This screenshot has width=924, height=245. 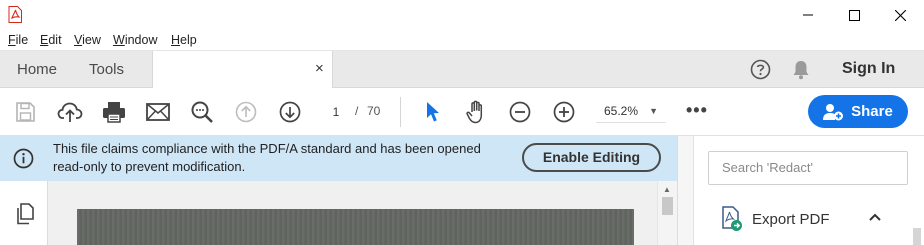 What do you see at coordinates (667, 206) in the screenshot?
I see `scroll-thumb` at bounding box center [667, 206].